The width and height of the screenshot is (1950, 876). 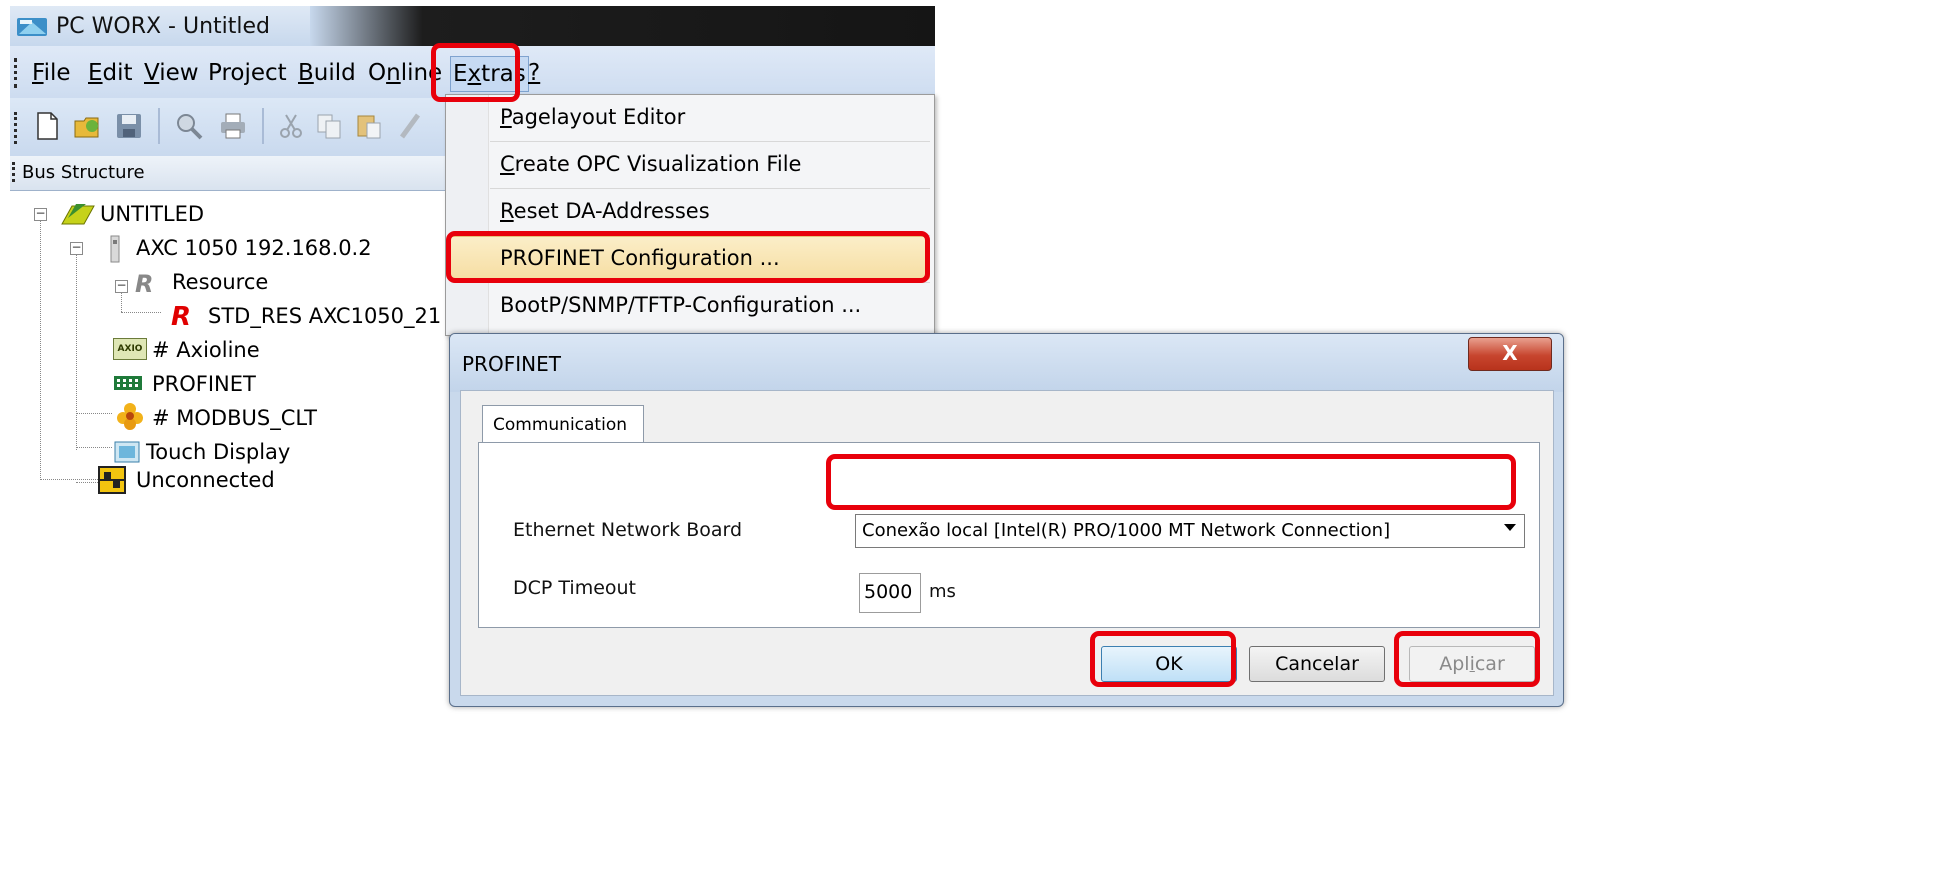 What do you see at coordinates (15, 172) in the screenshot?
I see `panel-grip` at bounding box center [15, 172].